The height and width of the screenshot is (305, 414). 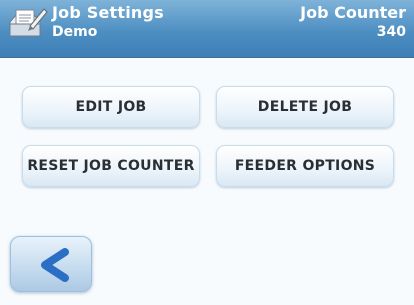 What do you see at coordinates (108, 12) in the screenshot?
I see `page-title: Job Settings` at bounding box center [108, 12].